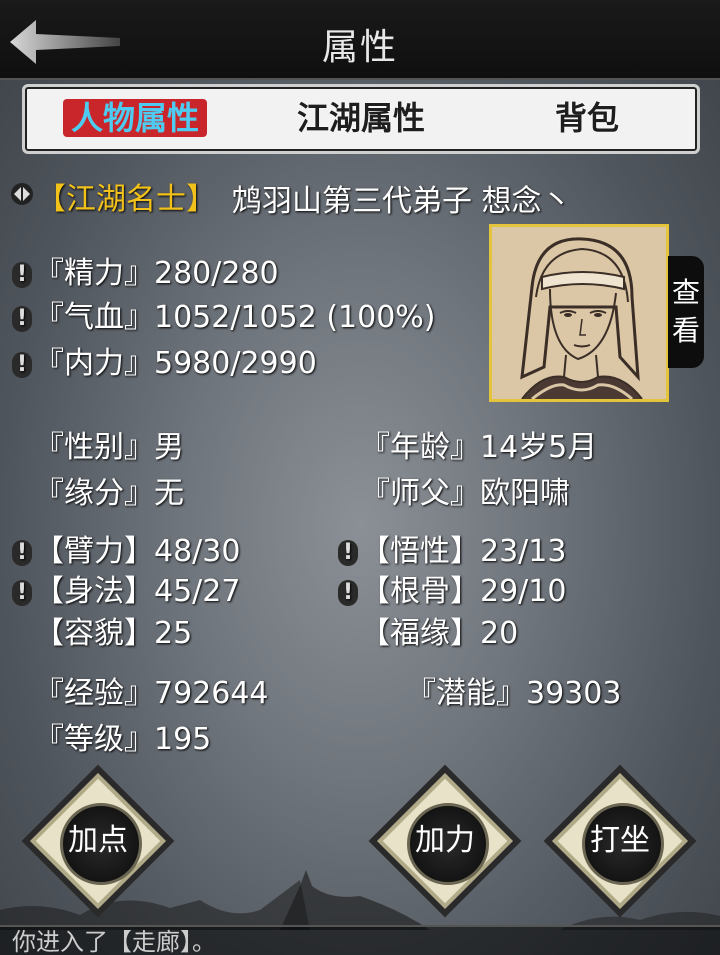  What do you see at coordinates (587, 118) in the screenshot?
I see `tab-backpack: 背包` at bounding box center [587, 118].